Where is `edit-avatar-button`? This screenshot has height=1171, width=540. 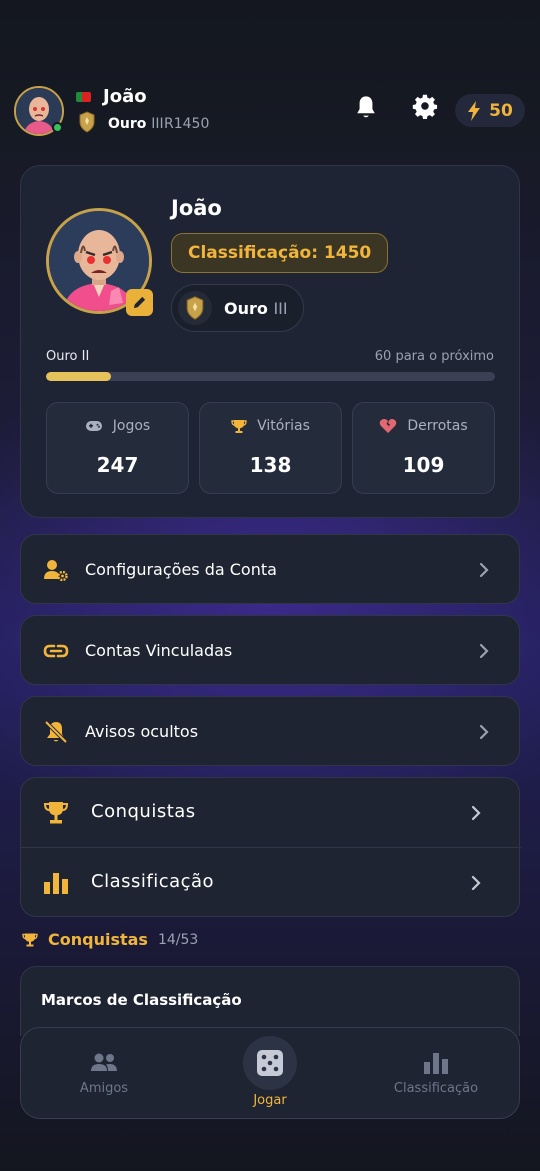 edit-avatar-button is located at coordinates (139, 302).